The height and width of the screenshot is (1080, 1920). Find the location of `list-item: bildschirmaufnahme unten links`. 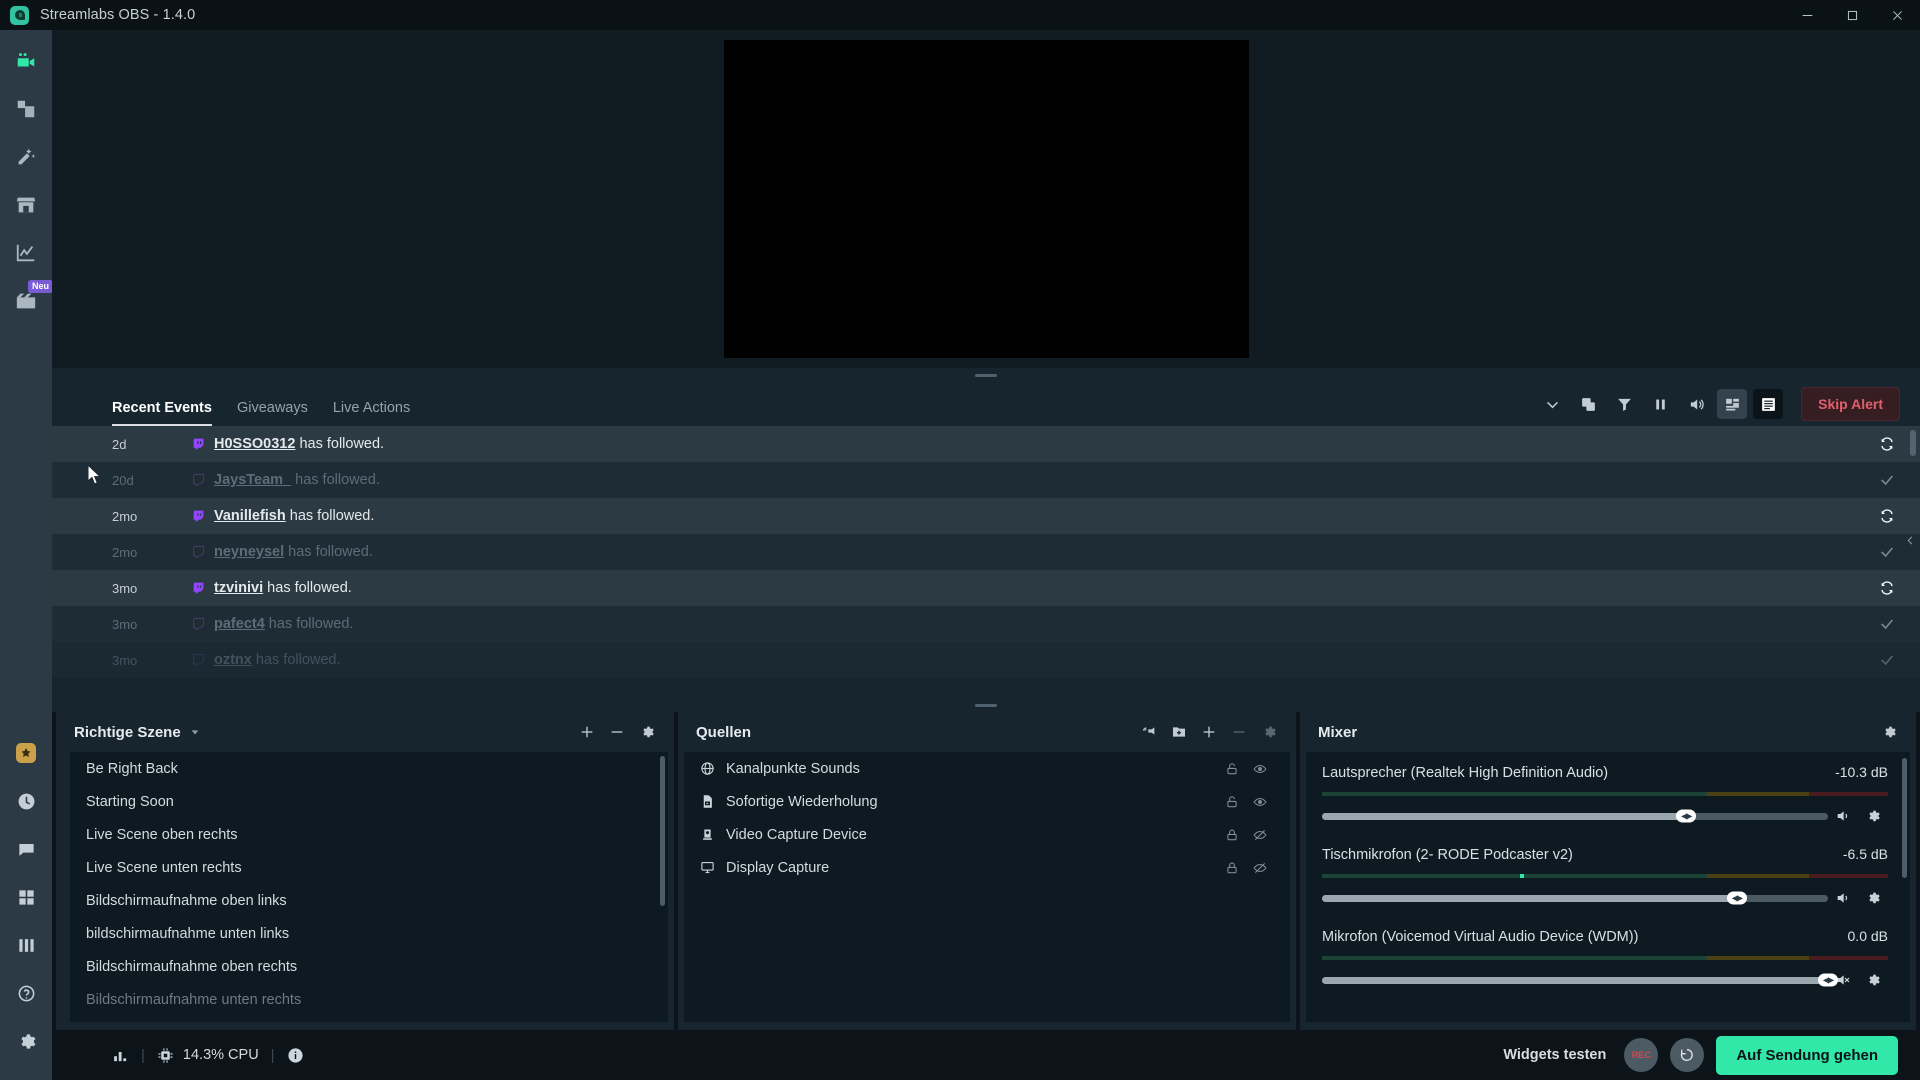

list-item: bildschirmaufnahme unten links is located at coordinates (369, 933).